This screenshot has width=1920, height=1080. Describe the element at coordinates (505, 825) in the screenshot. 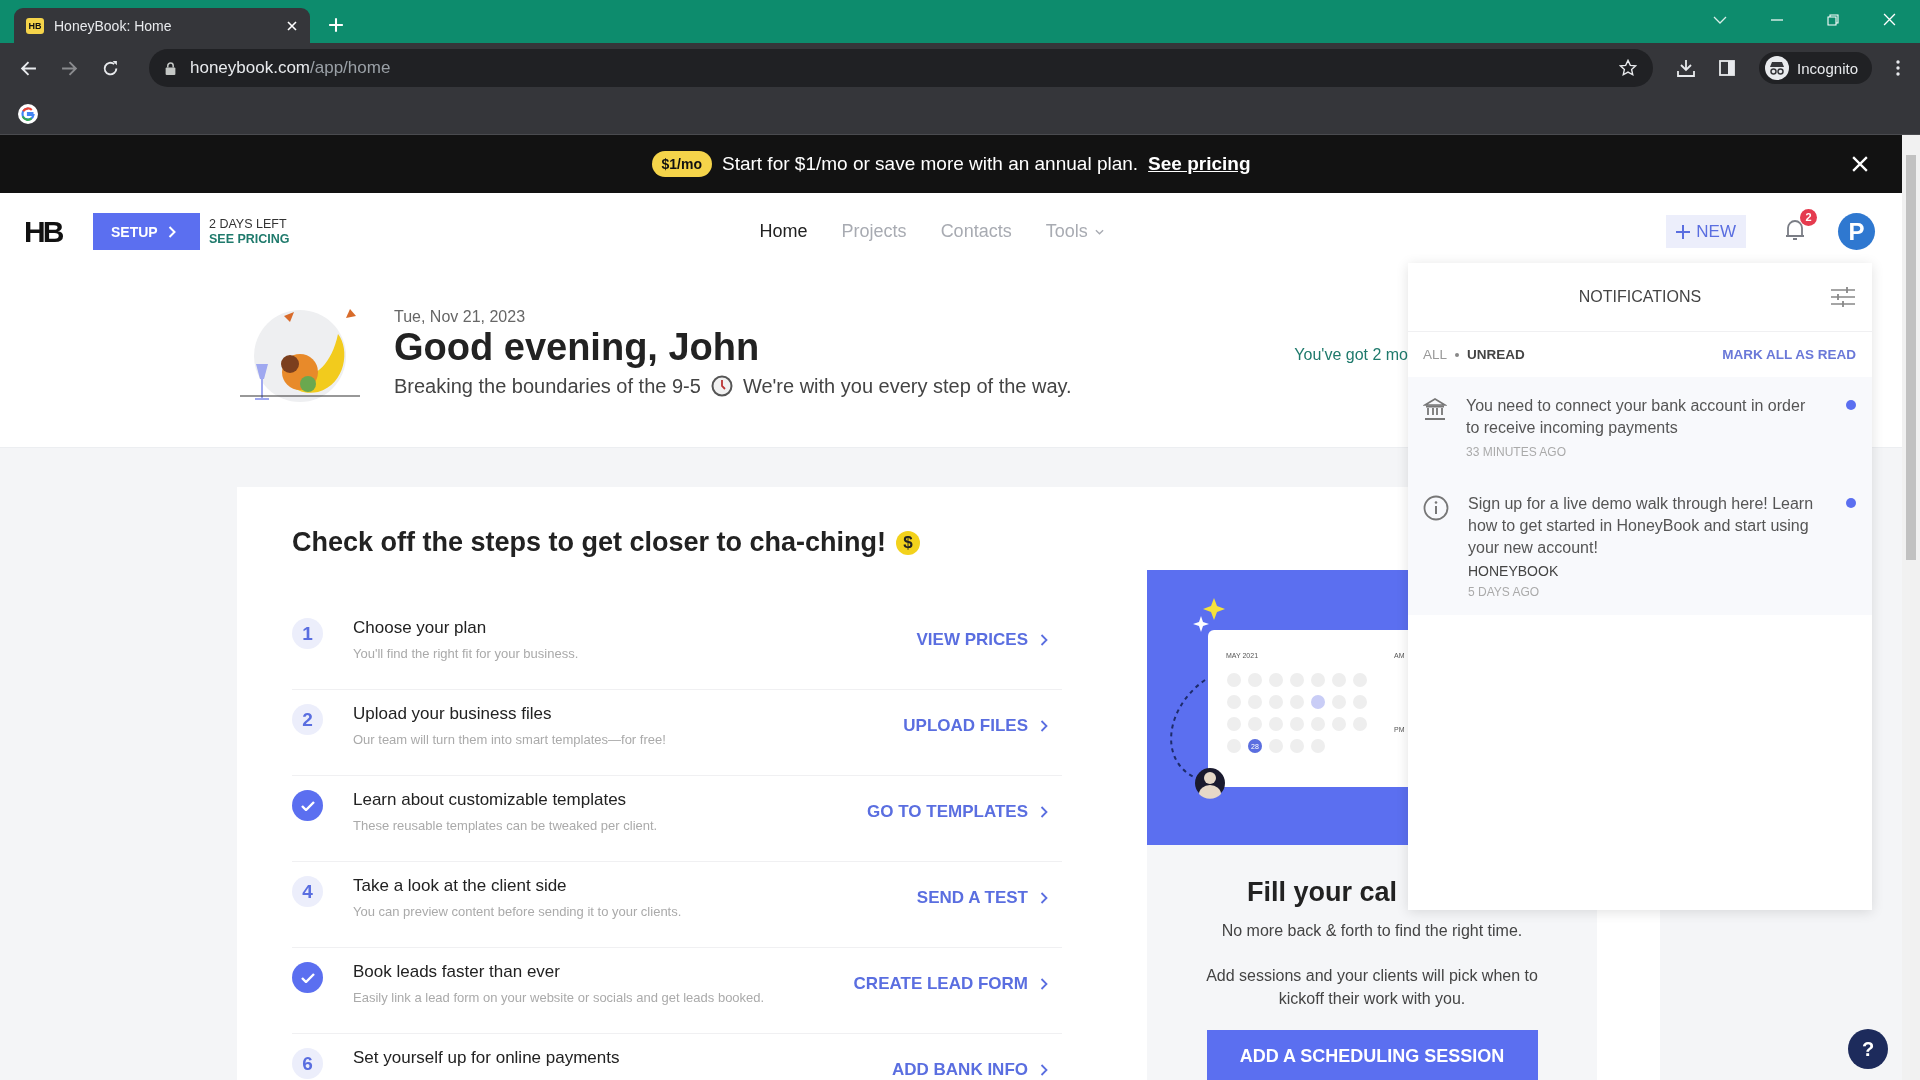

I see `step-description: These reusable templates can be tweaked per client.` at that location.